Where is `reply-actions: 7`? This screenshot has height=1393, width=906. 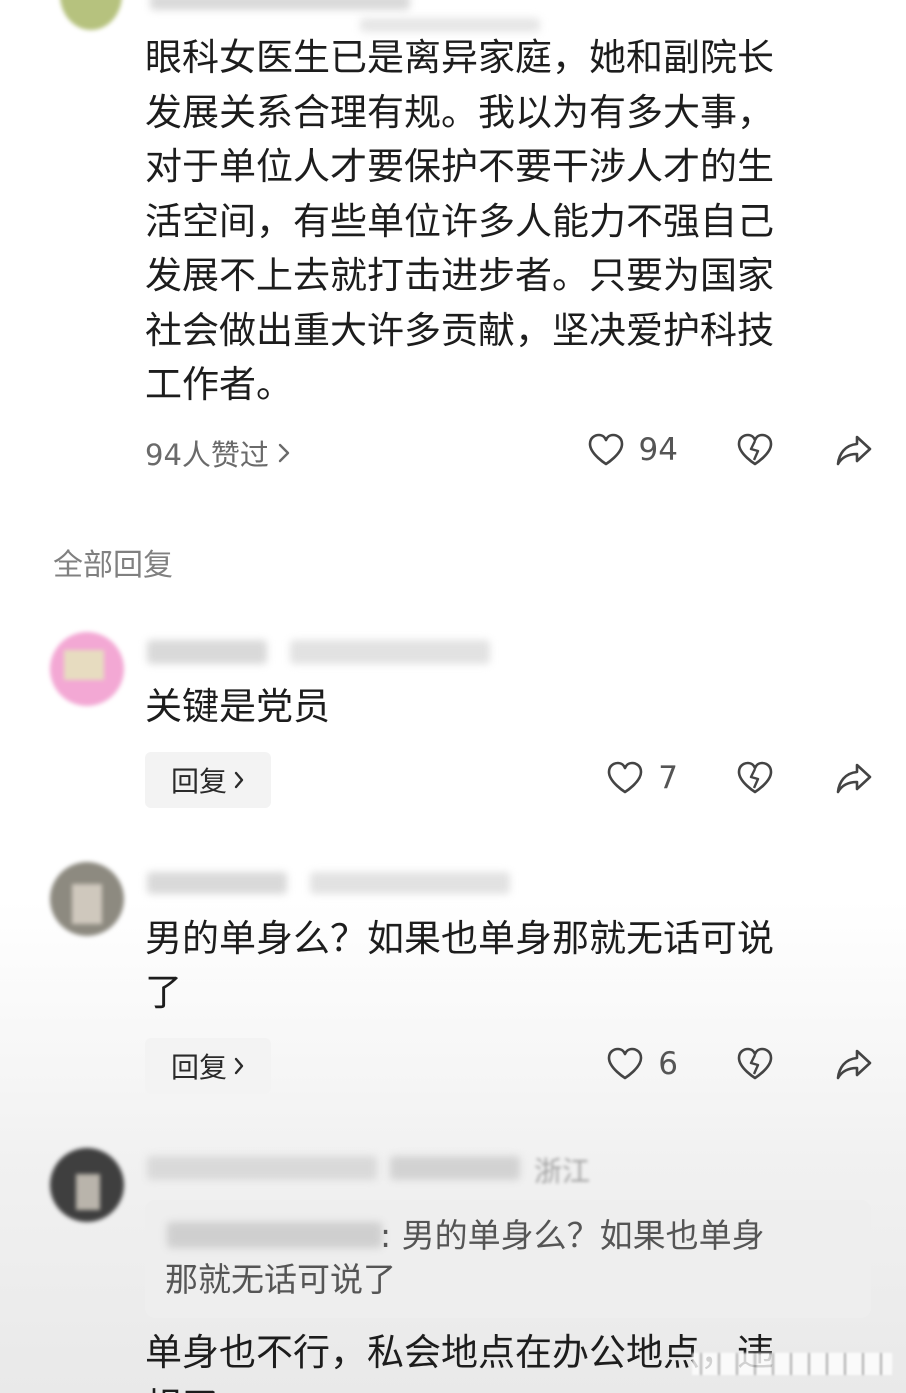
reply-actions: 7 is located at coordinates (740, 778).